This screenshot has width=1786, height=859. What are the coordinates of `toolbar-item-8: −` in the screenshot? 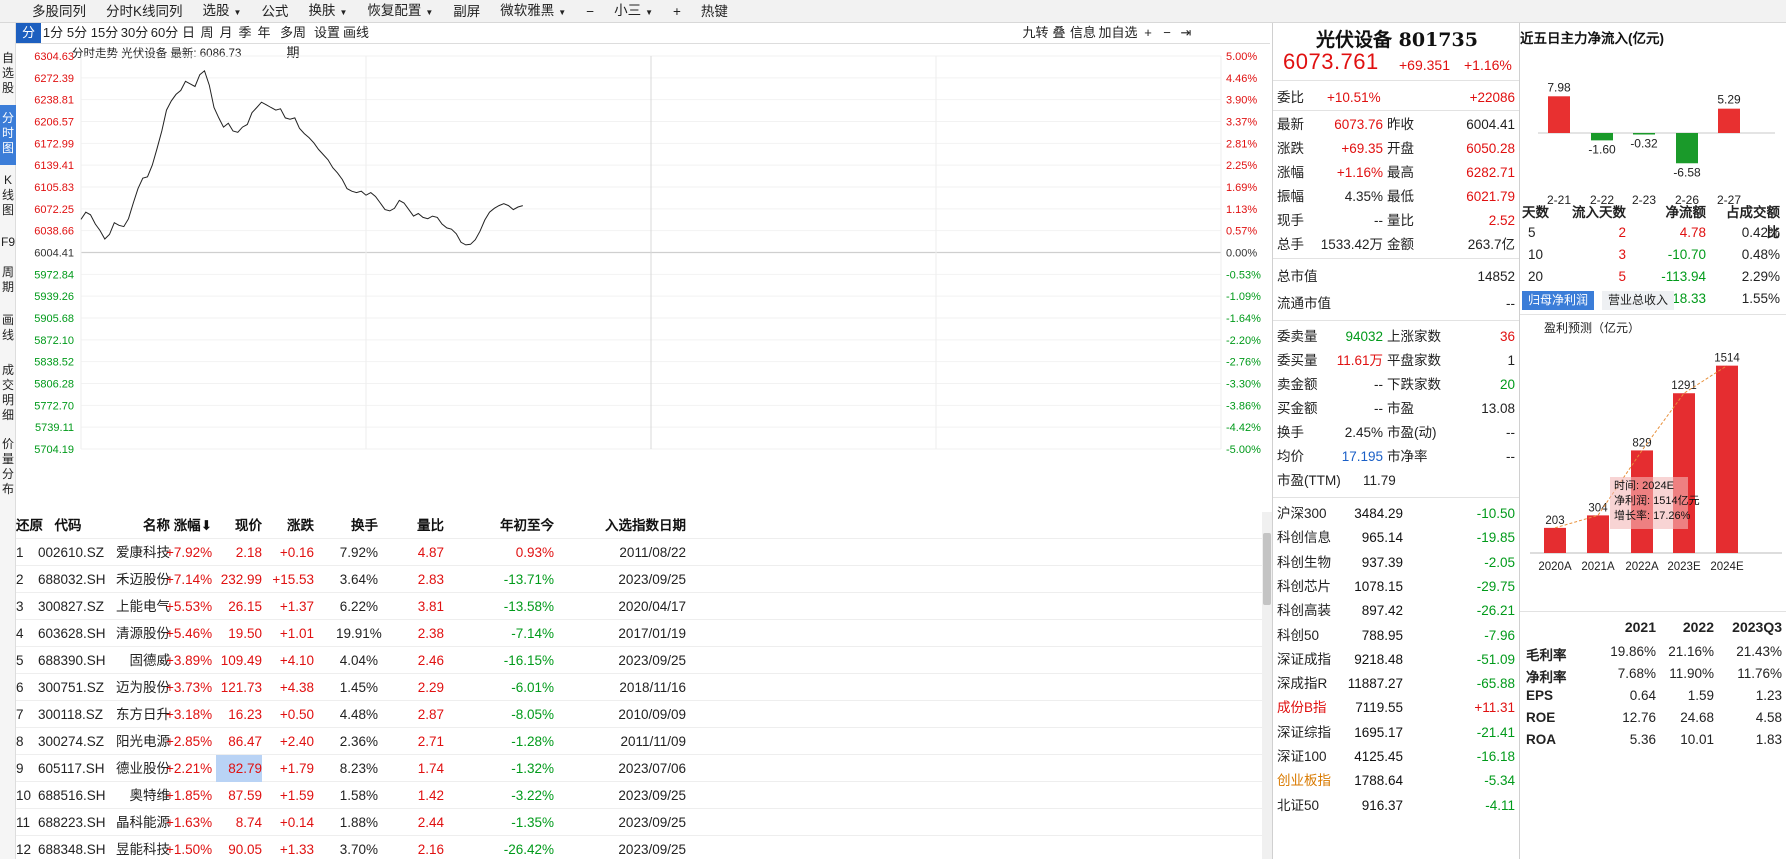 It's located at (590, 11).